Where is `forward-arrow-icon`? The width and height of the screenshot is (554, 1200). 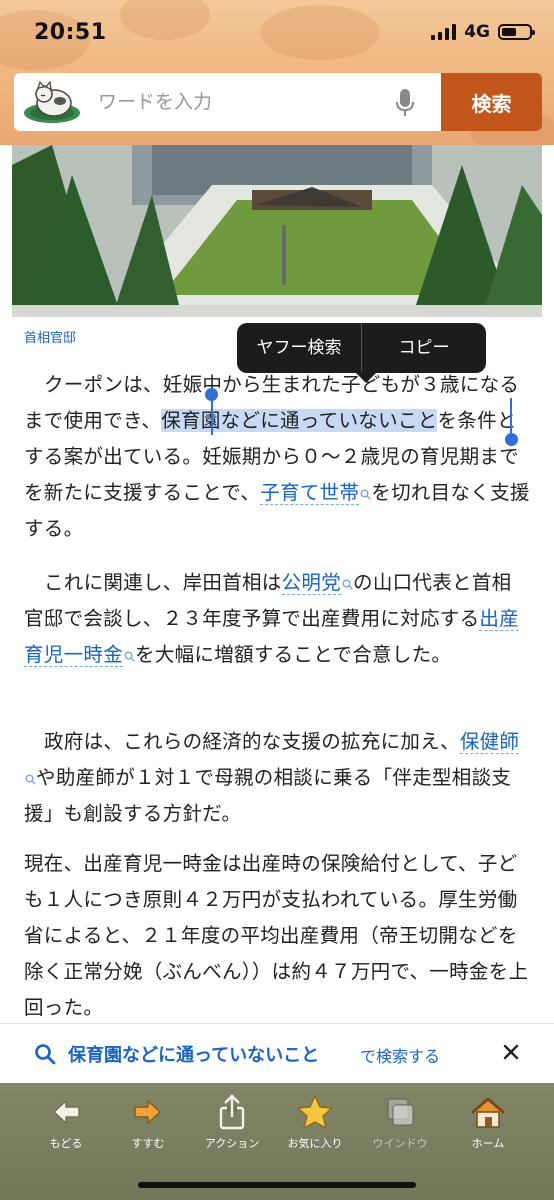
forward-arrow-icon is located at coordinates (147, 1112).